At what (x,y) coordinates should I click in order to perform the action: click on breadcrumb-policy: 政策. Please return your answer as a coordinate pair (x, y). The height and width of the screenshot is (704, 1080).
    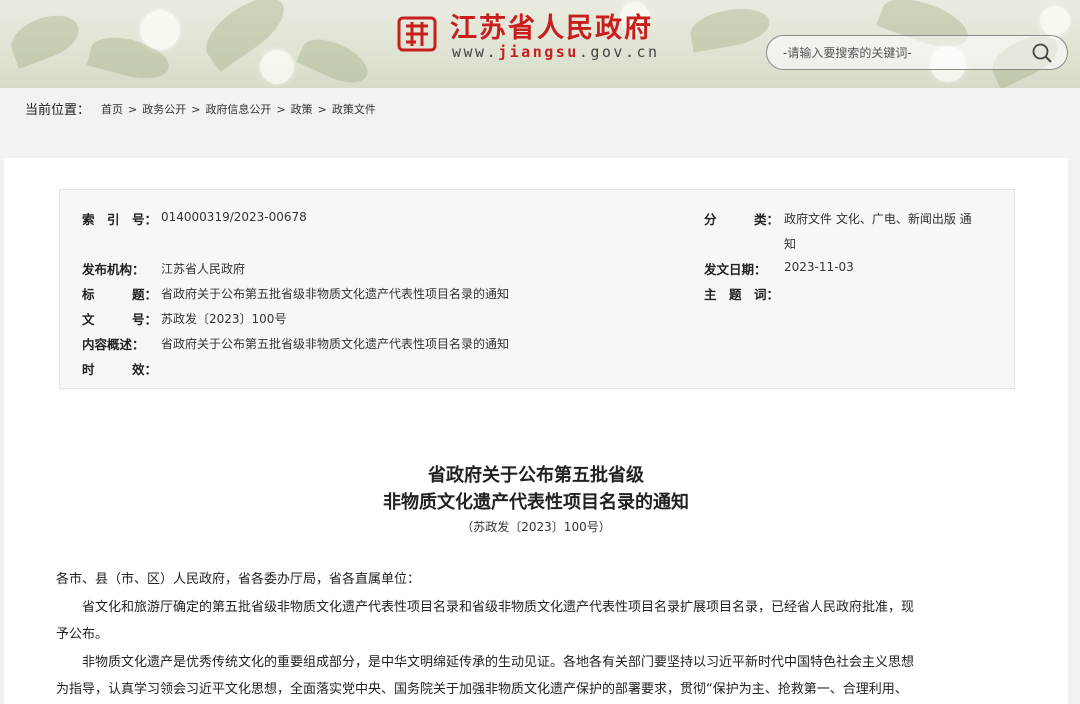
    Looking at the image, I should click on (302, 109).